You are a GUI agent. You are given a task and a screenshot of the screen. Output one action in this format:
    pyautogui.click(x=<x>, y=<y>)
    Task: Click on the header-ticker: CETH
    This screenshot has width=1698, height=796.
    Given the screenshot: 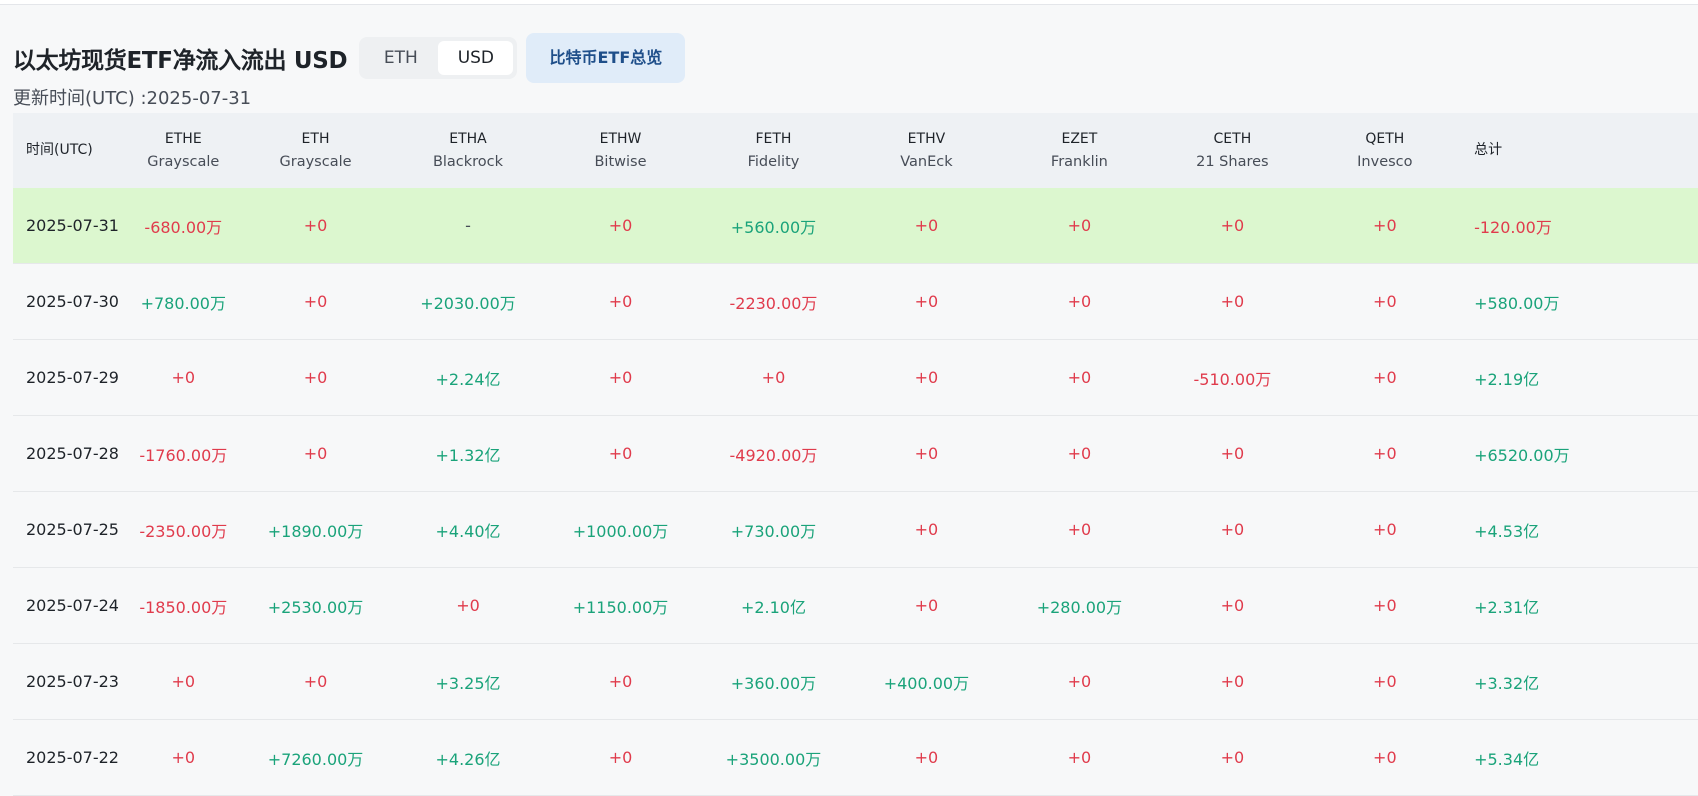 What is the action you would take?
    pyautogui.click(x=1232, y=138)
    